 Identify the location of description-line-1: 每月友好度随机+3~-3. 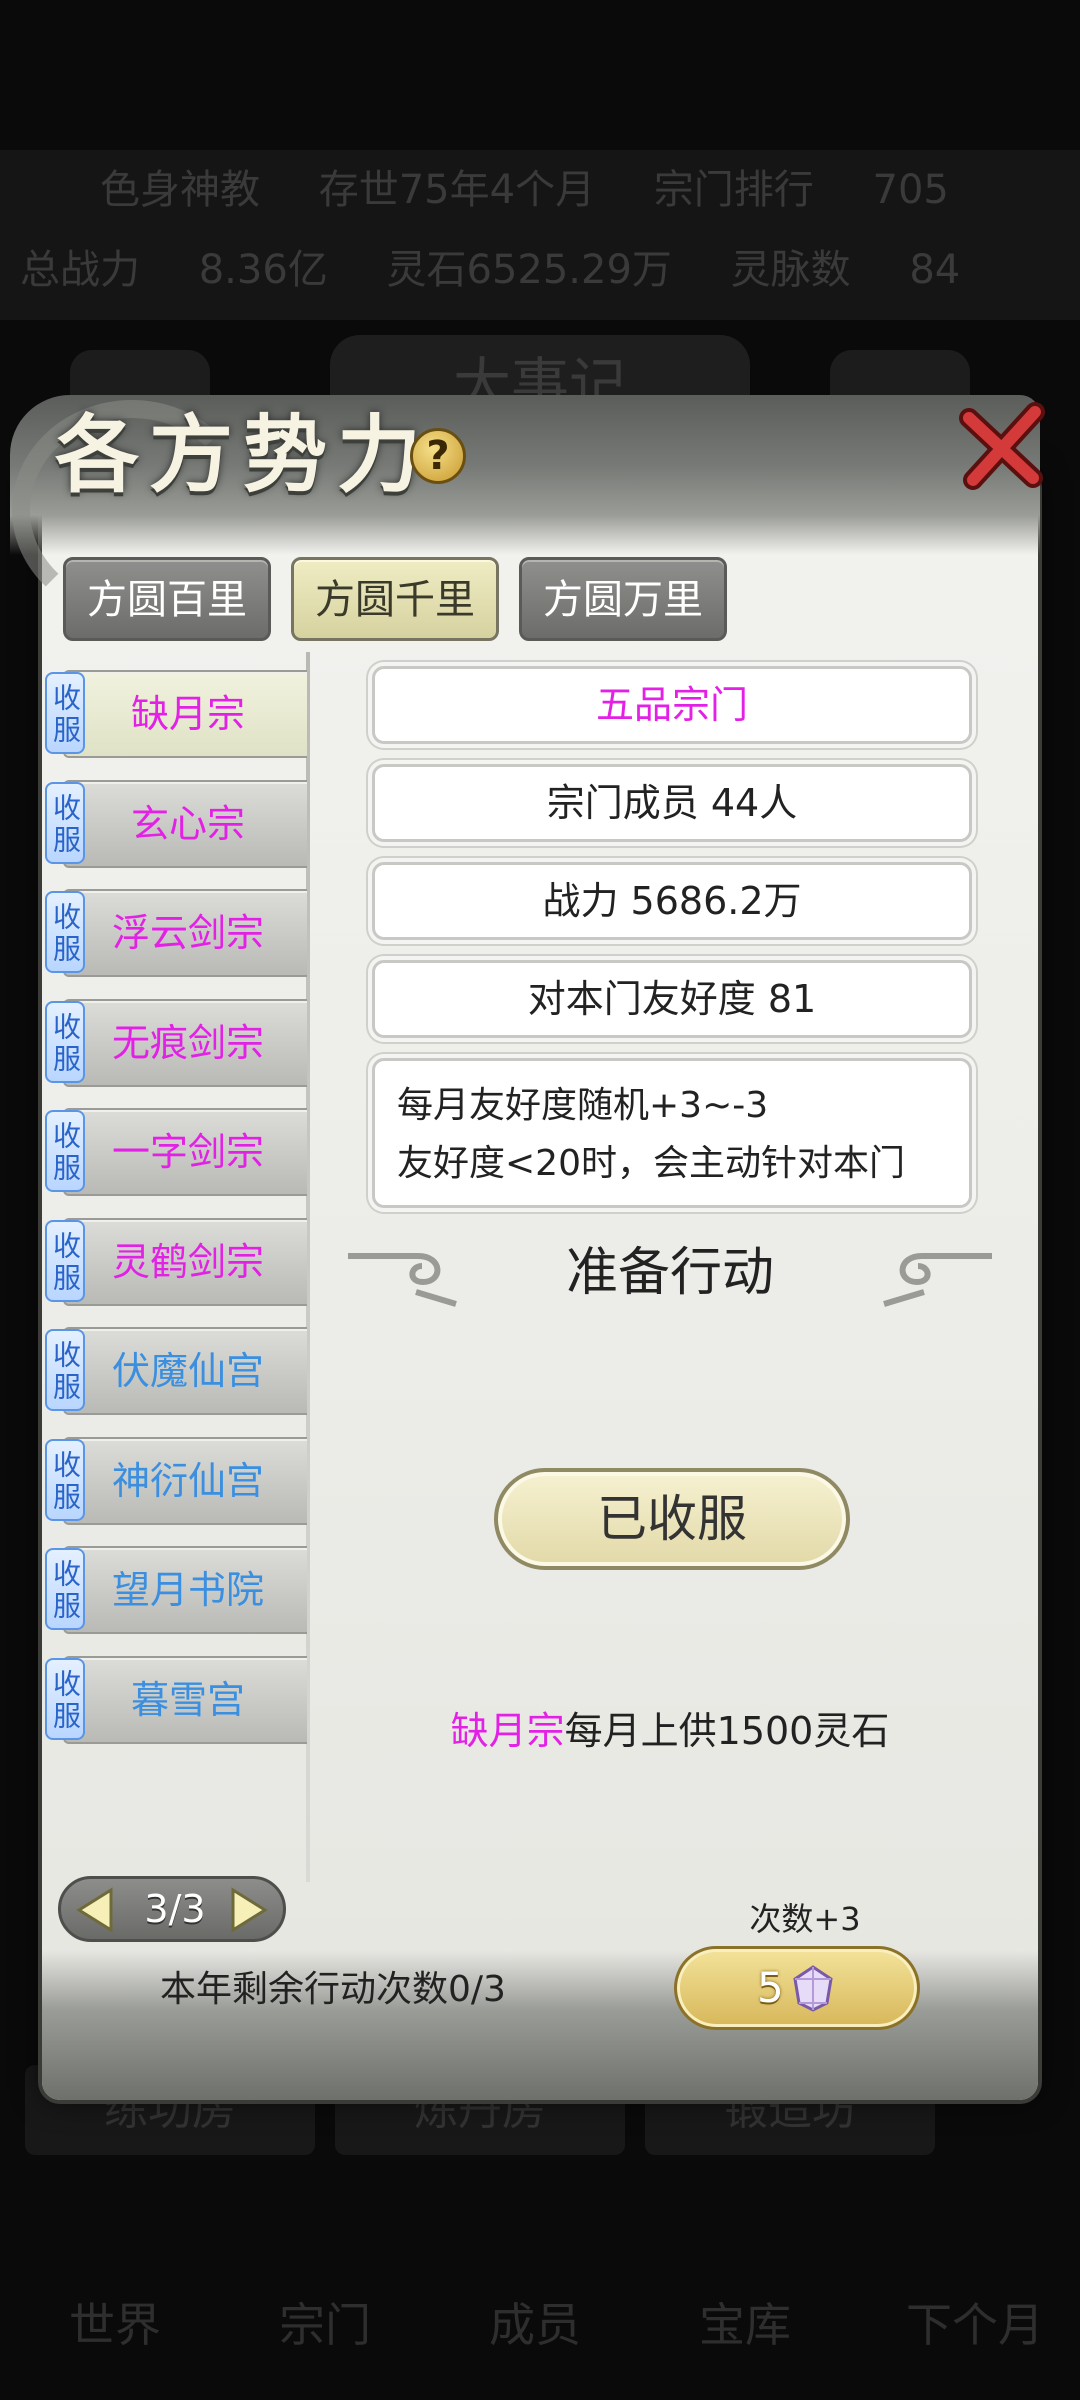
(583, 1105).